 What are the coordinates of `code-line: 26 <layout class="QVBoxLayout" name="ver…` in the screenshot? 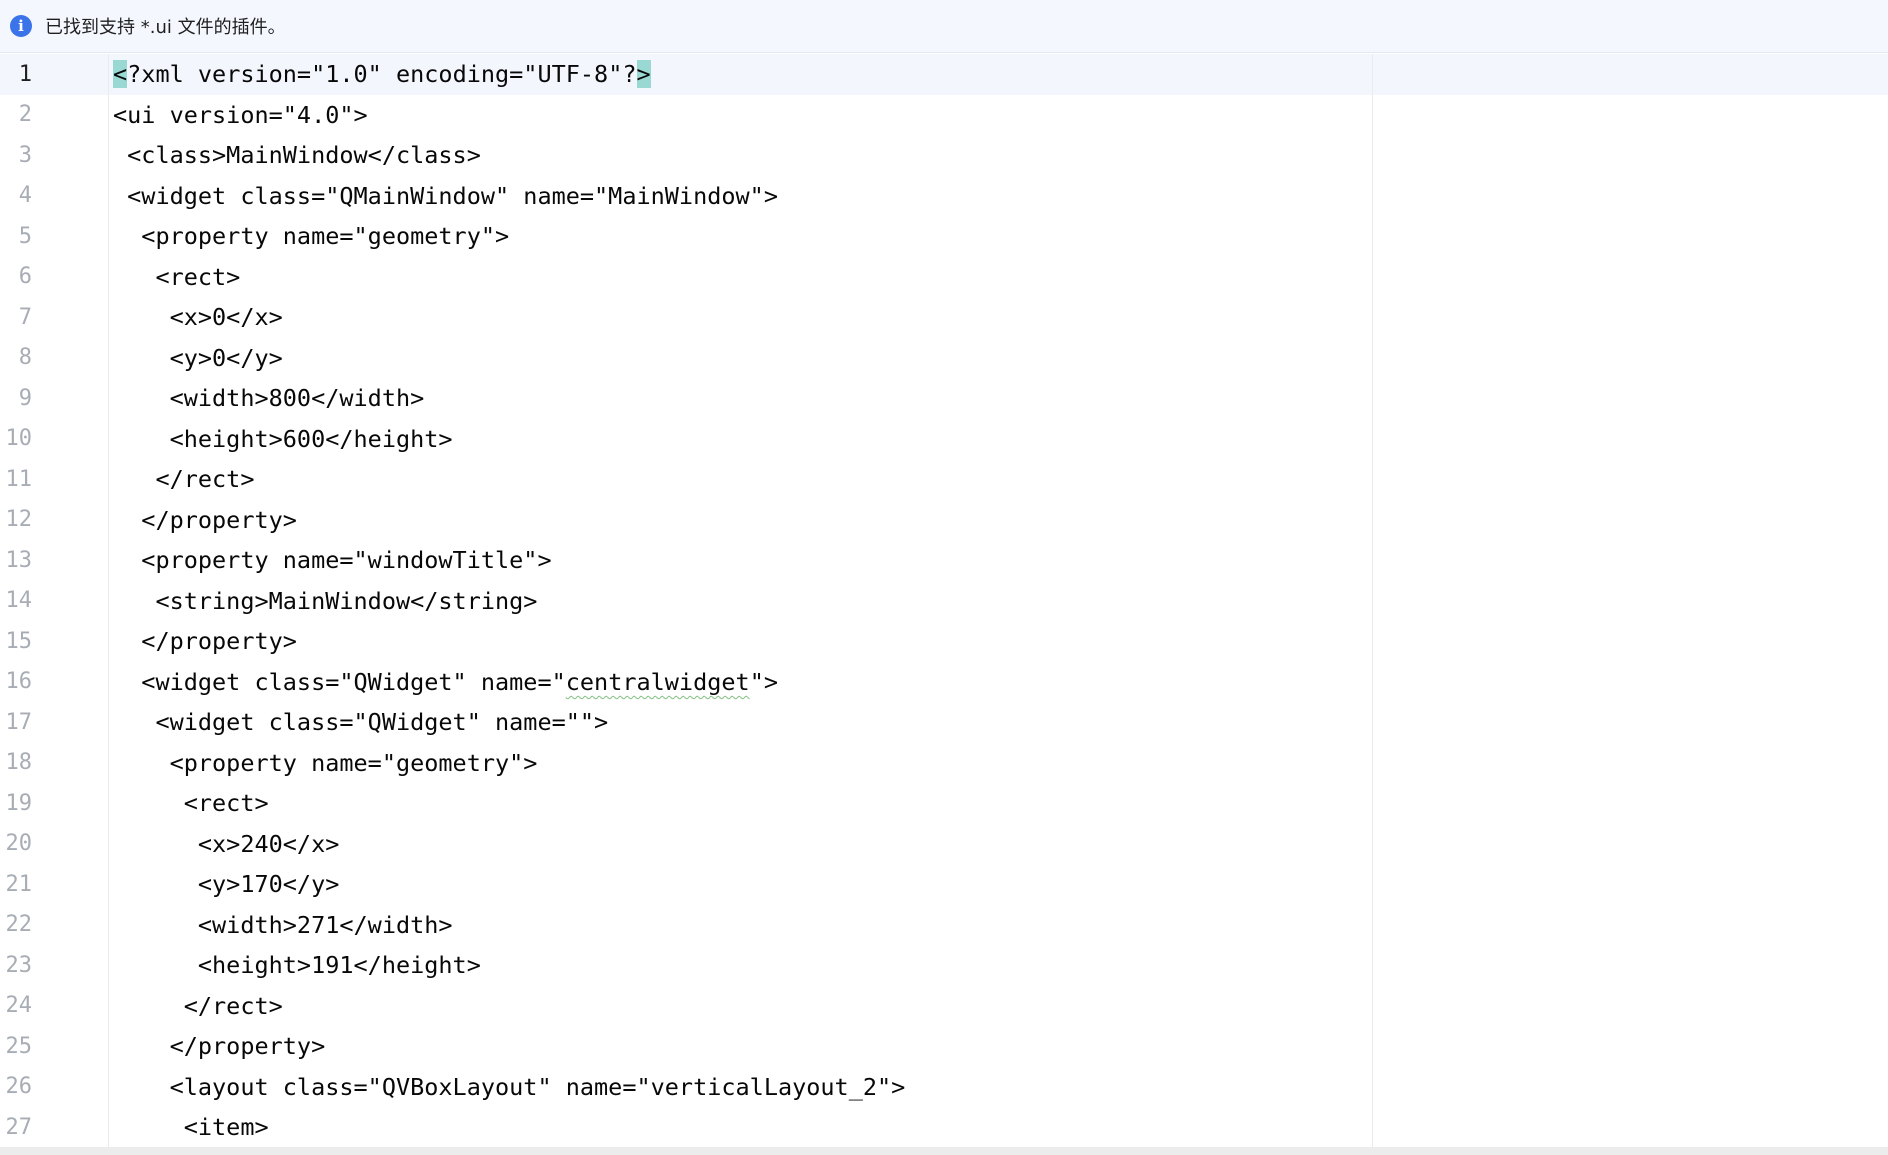 It's located at (944, 1087).